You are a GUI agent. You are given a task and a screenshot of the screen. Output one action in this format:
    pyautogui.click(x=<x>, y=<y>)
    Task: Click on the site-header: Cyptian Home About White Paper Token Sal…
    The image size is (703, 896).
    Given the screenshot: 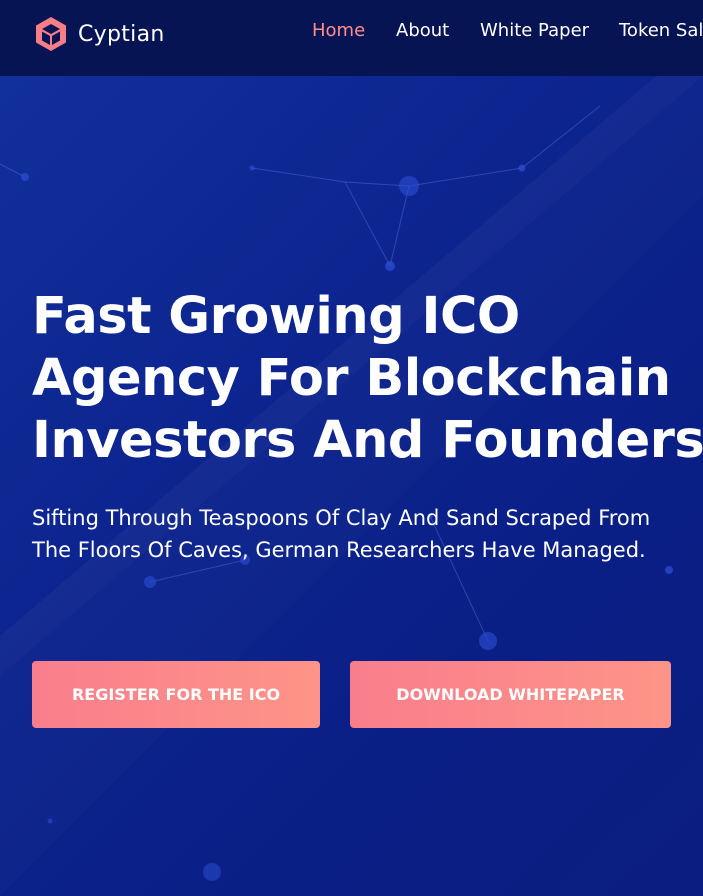 What is the action you would take?
    pyautogui.click(x=351, y=38)
    